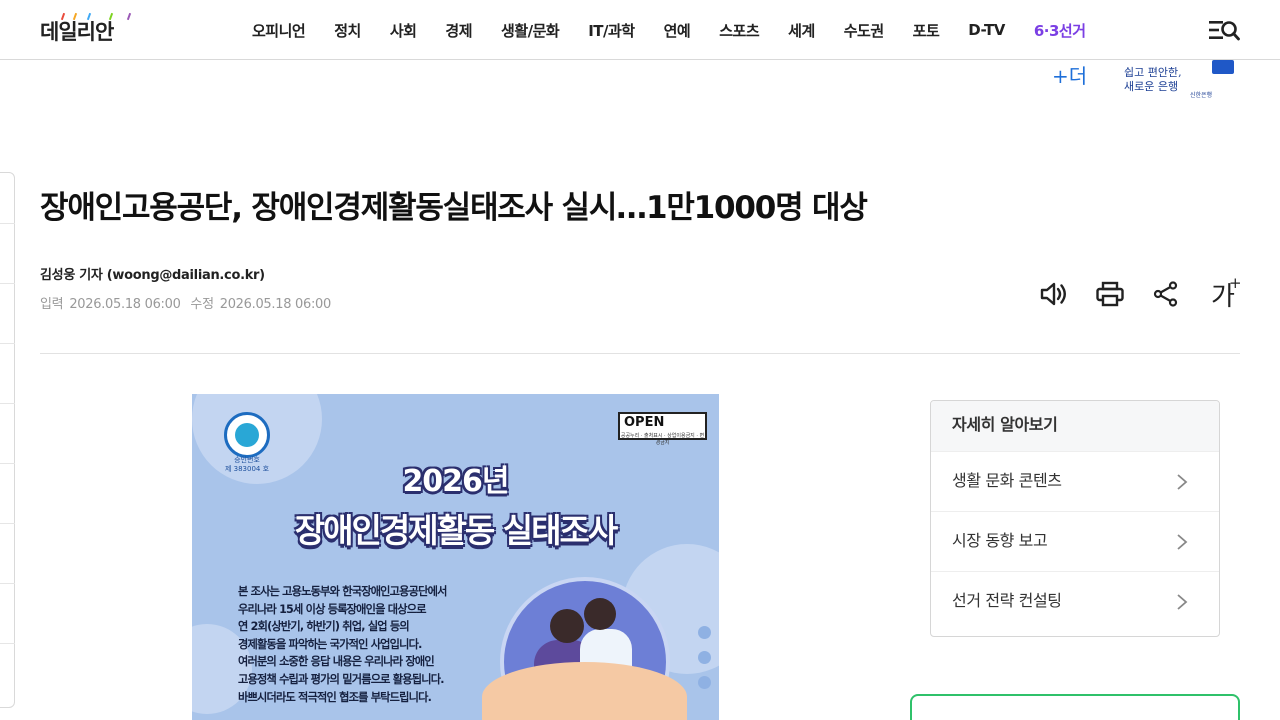  Describe the element at coordinates (1060, 30) in the screenshot. I see `nav-item-election: 6·3선거` at that location.